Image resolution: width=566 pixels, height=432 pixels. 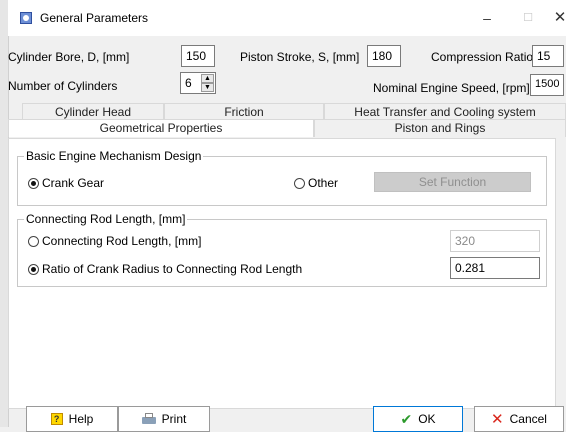 What do you see at coordinates (106, 219) in the screenshot?
I see `rod-length-group-title: Connecting Rod Length, [mm]` at bounding box center [106, 219].